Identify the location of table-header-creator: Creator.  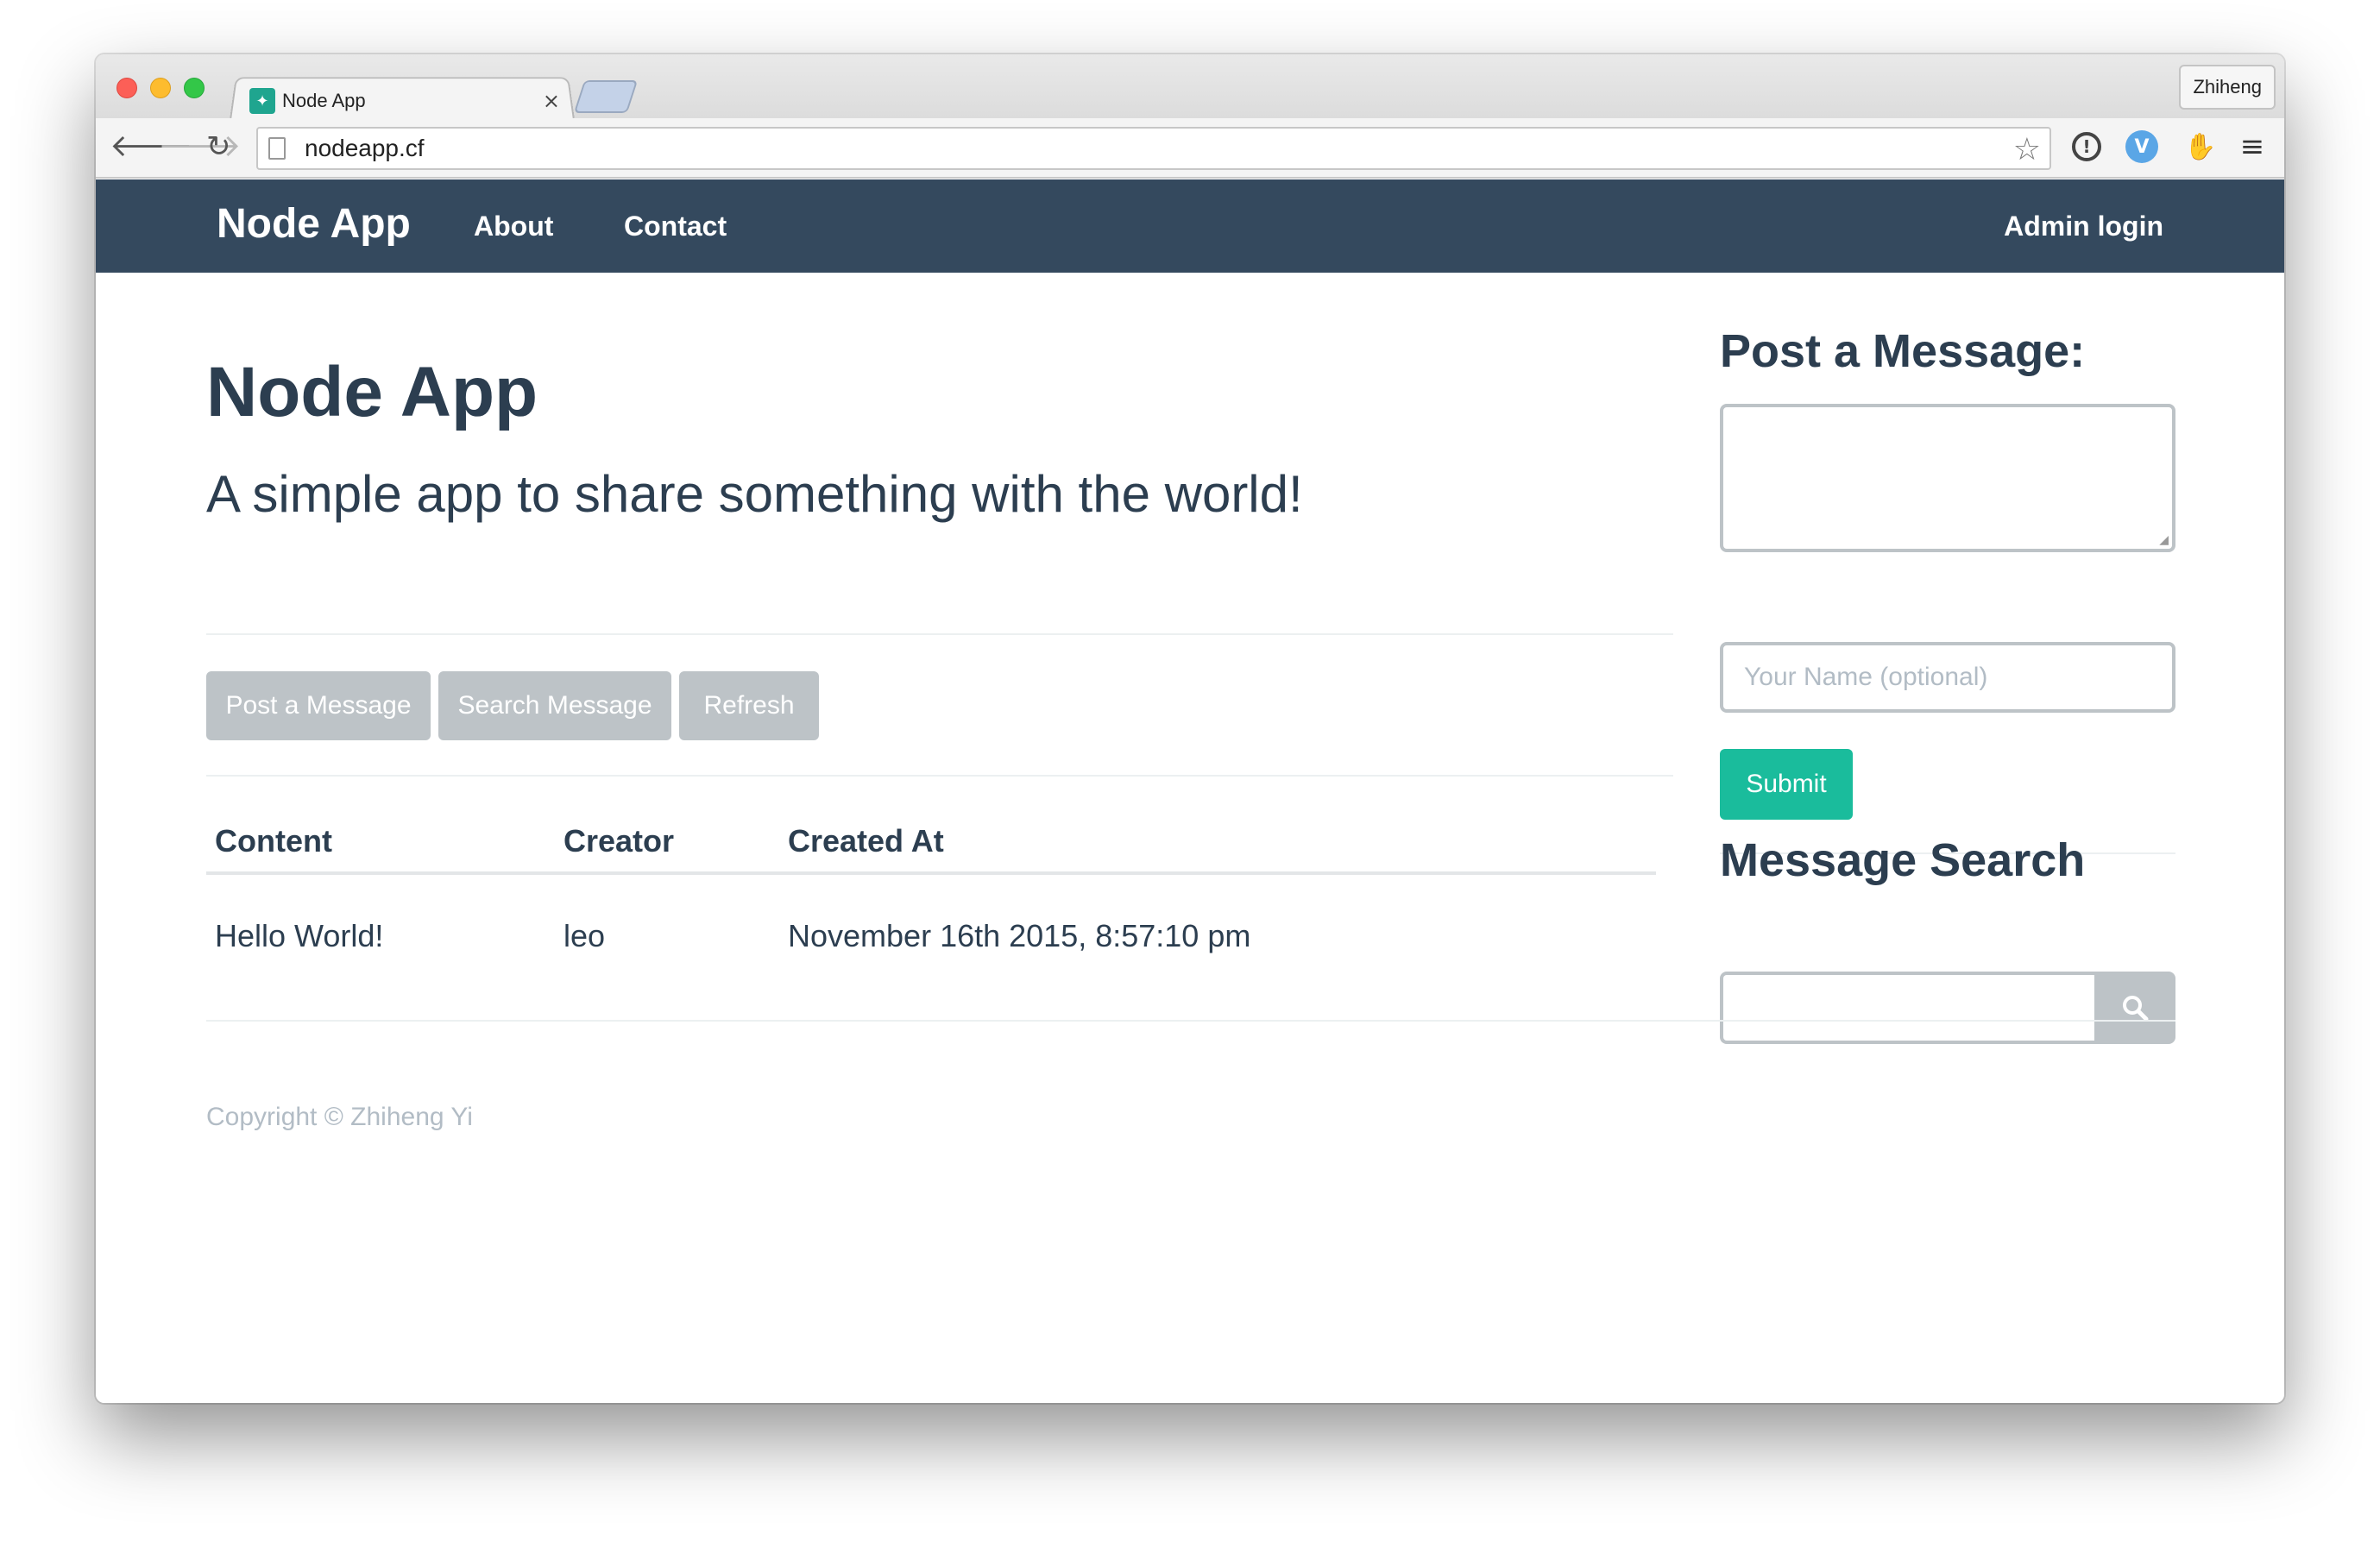
(620, 841).